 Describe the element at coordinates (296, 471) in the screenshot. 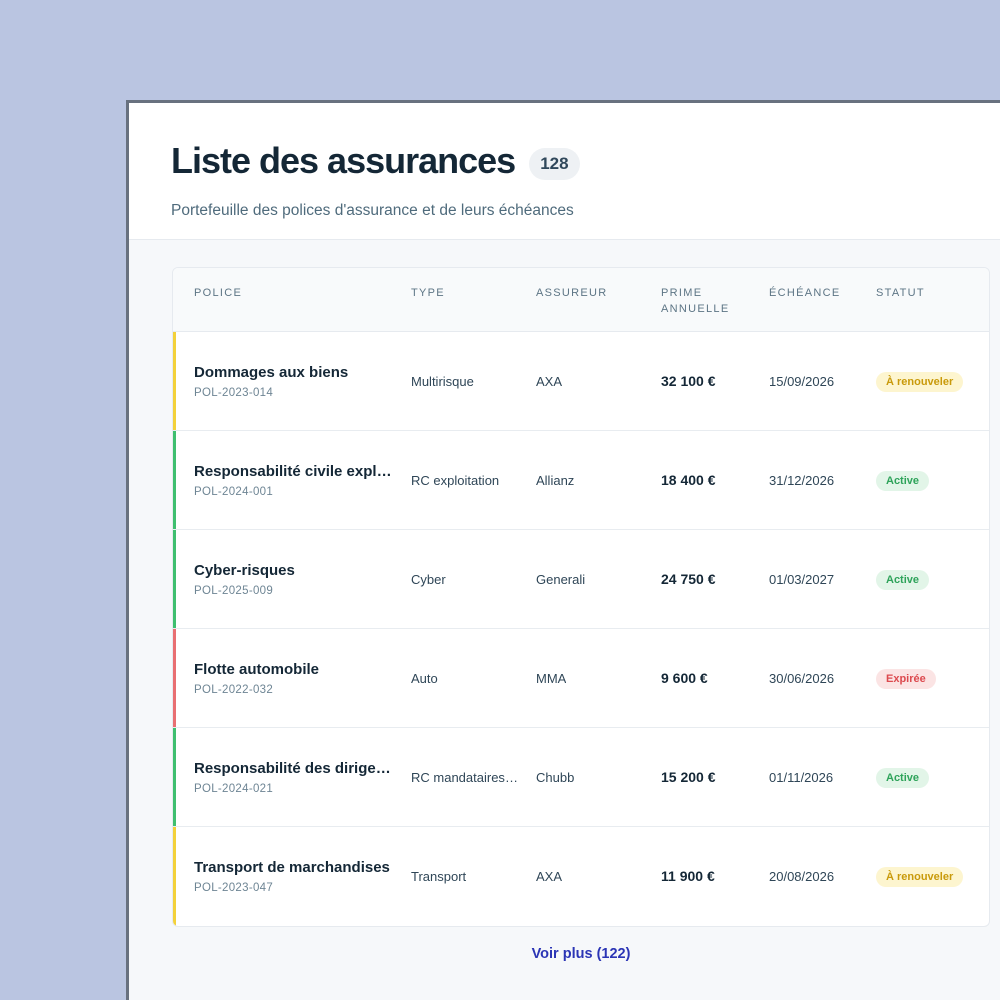

I see `policy-name: Responsabilité civile exploitation` at that location.